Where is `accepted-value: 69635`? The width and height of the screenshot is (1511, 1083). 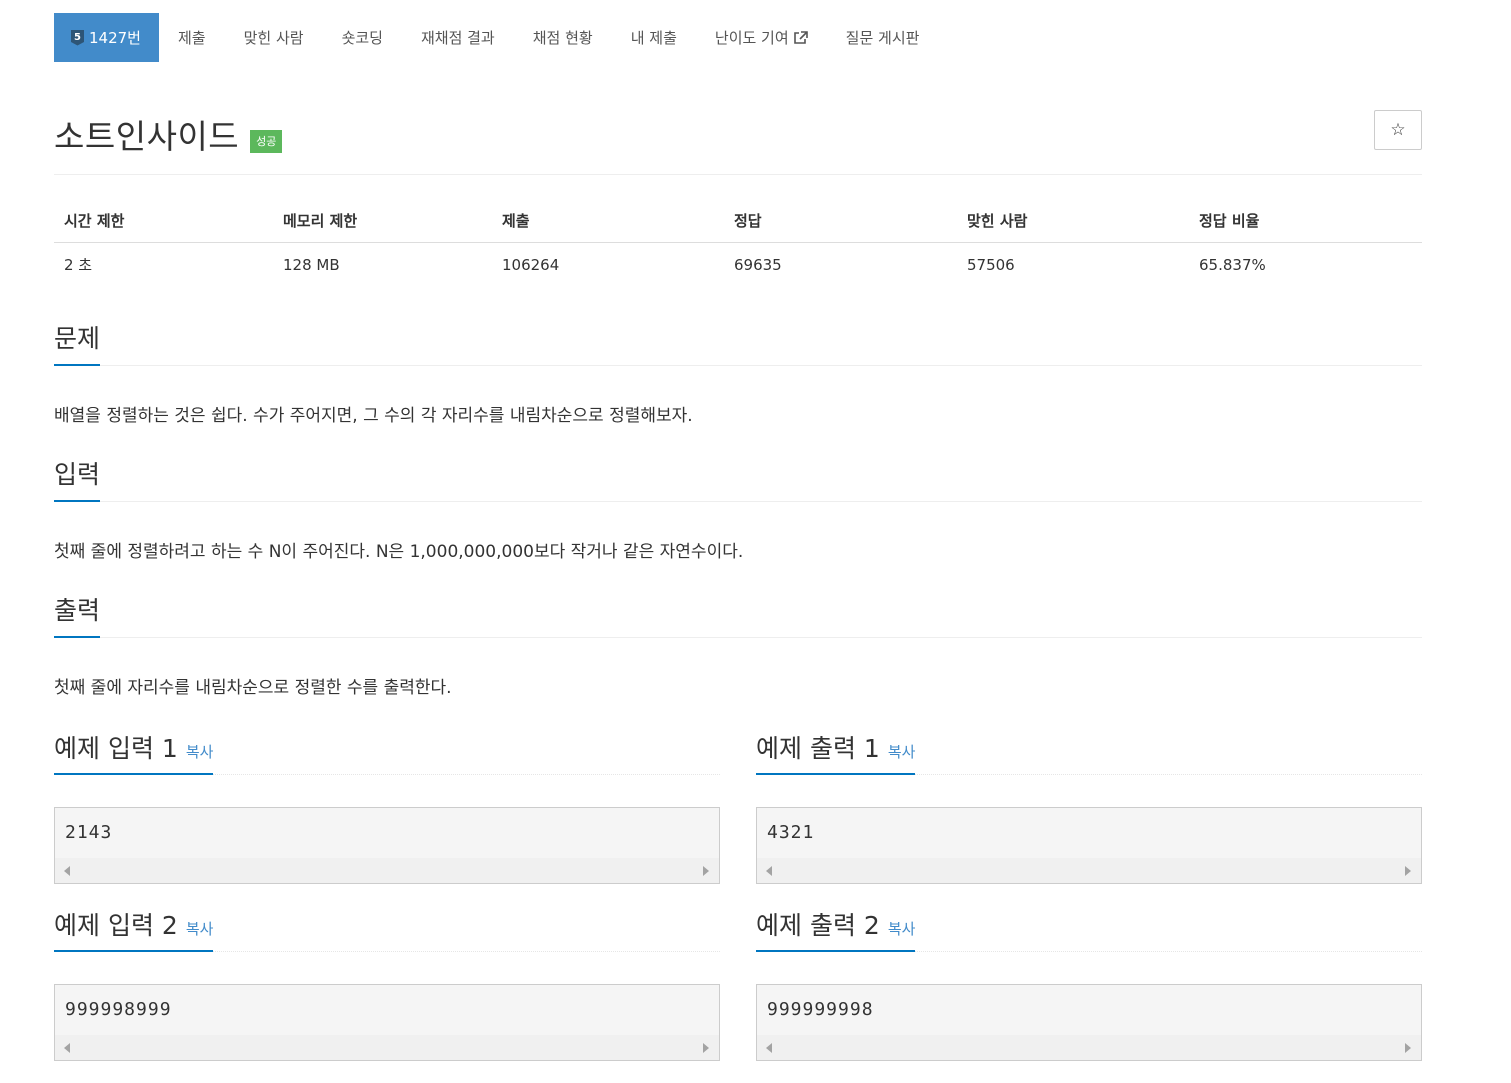
accepted-value: 69635 is located at coordinates (758, 264).